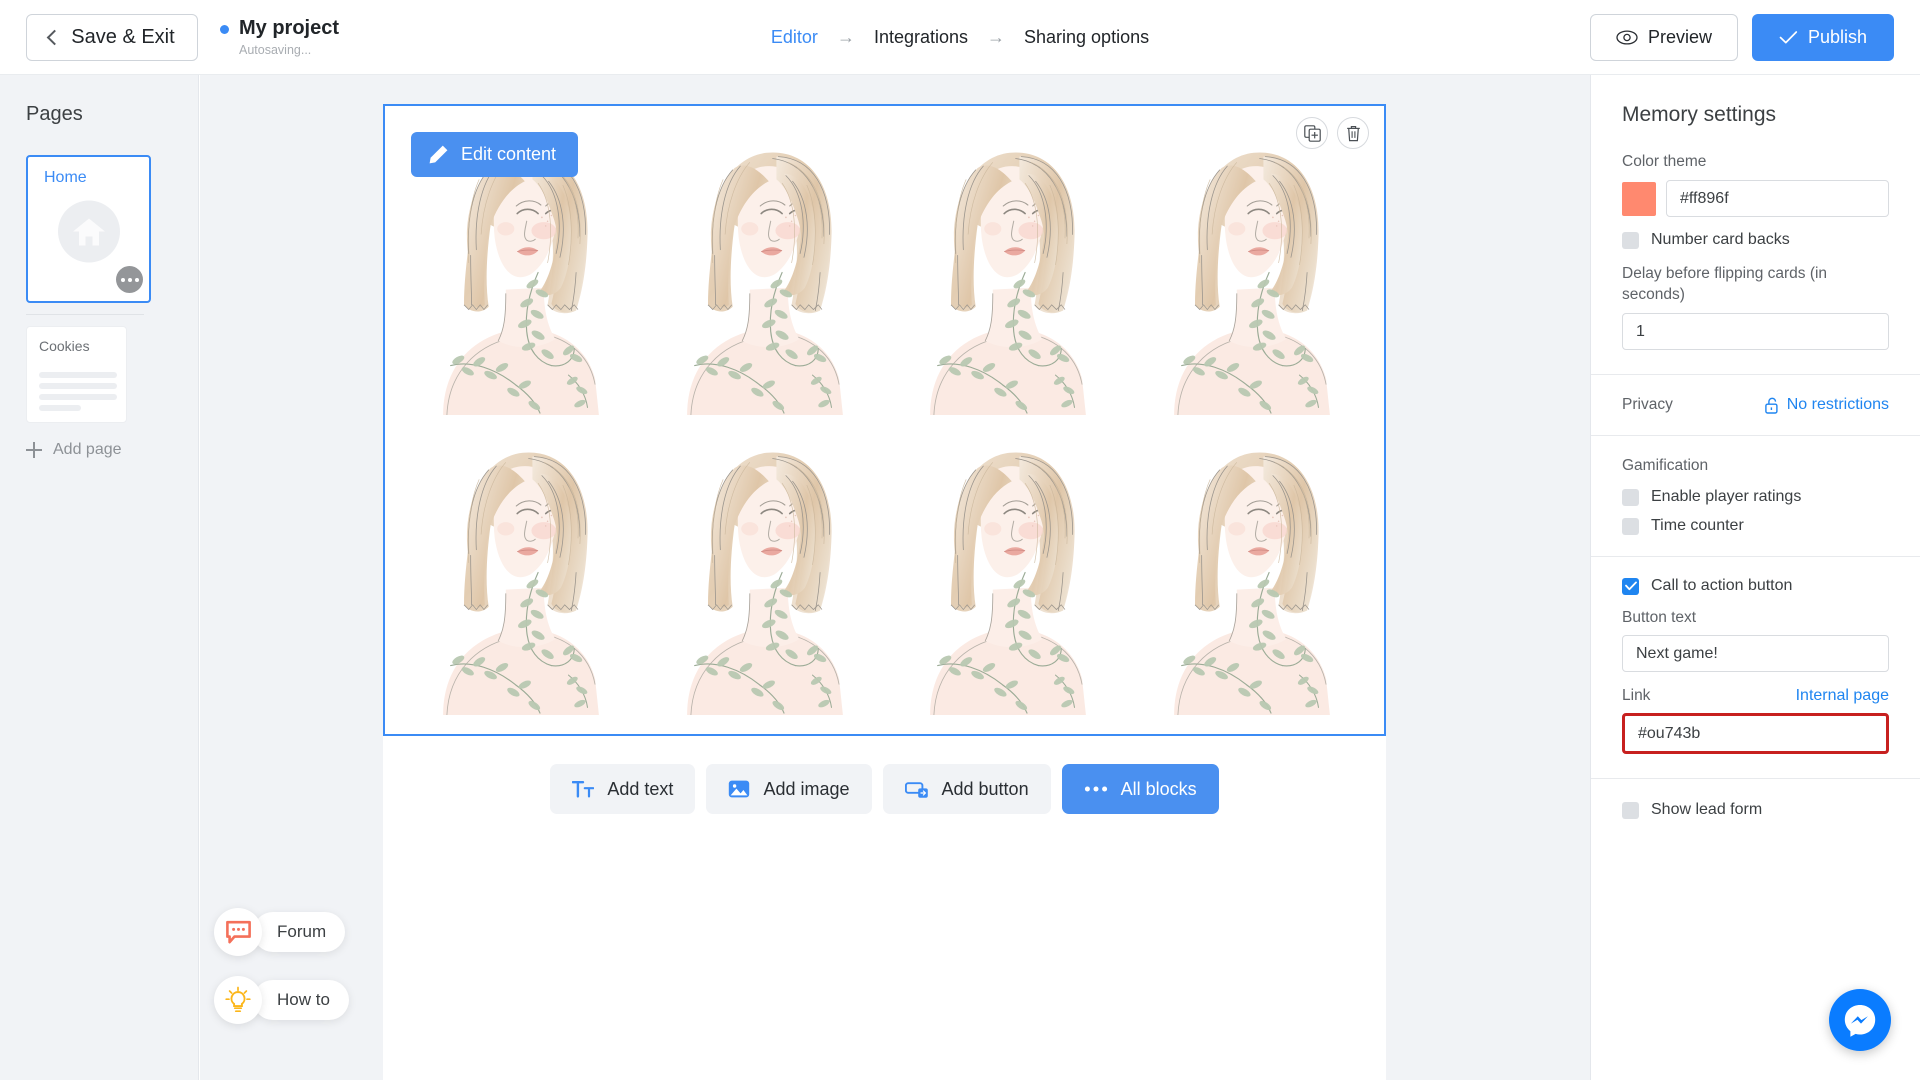 The image size is (1920, 1084). I want to click on link-input, so click(1755, 733).